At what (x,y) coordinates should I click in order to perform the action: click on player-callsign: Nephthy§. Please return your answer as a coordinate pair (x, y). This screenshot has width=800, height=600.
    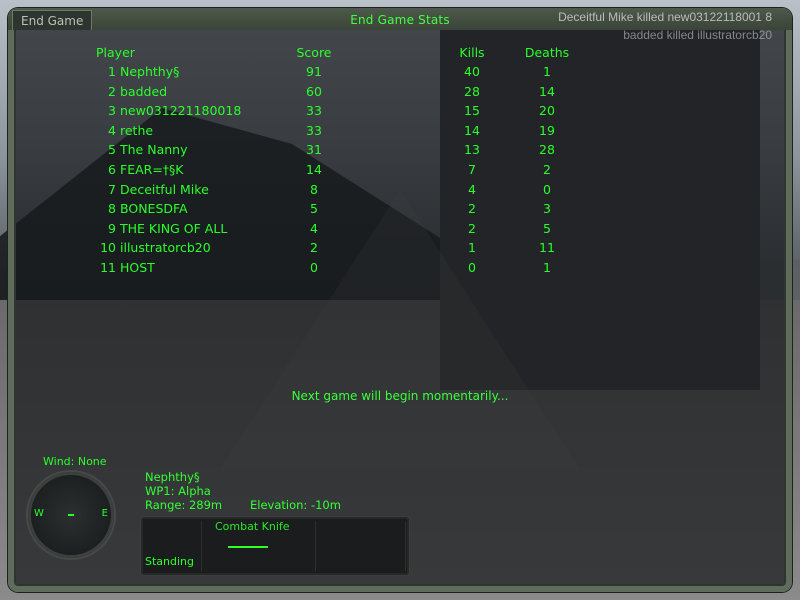
    Looking at the image, I should click on (172, 477).